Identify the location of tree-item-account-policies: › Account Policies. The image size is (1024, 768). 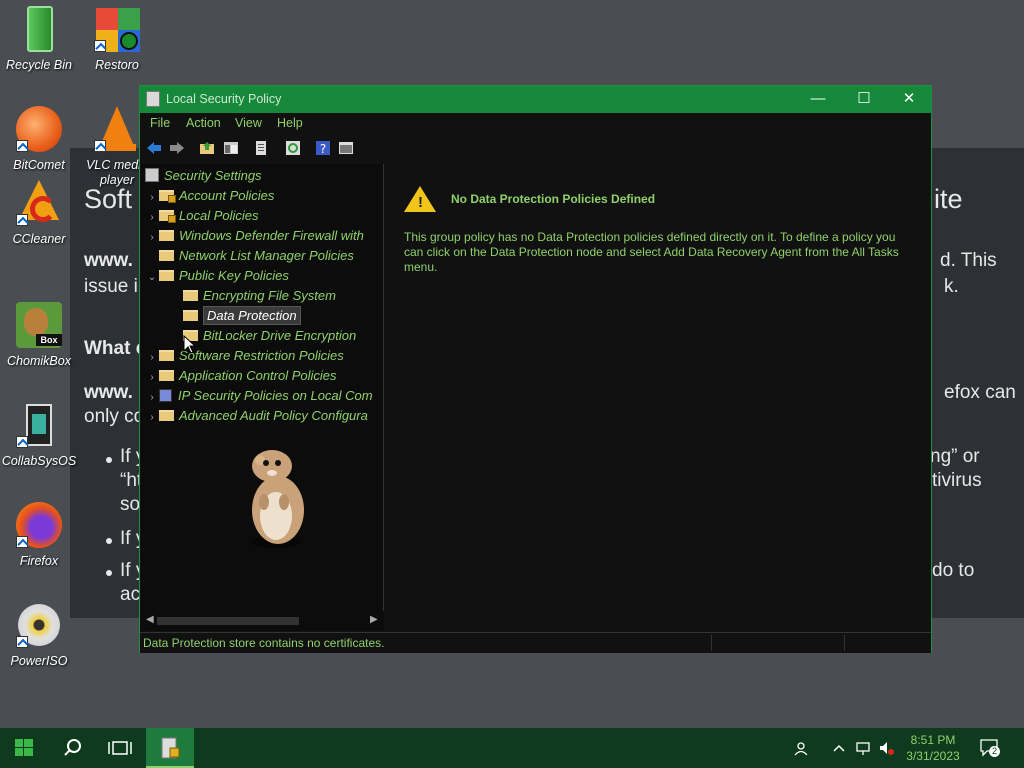
(209, 196).